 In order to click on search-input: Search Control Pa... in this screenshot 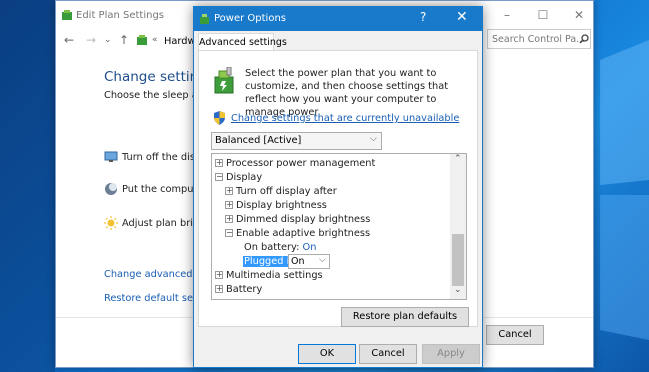, I will do `click(539, 39)`.